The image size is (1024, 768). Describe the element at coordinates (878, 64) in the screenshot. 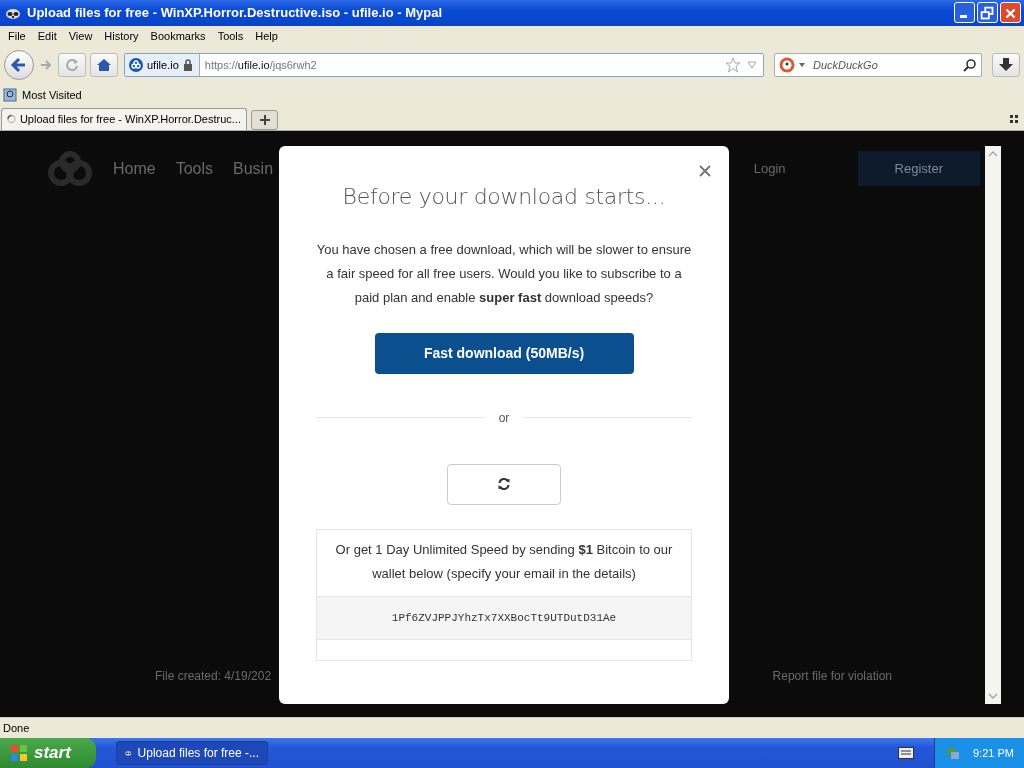

I see `search-bar: DuckDuckGo` at that location.